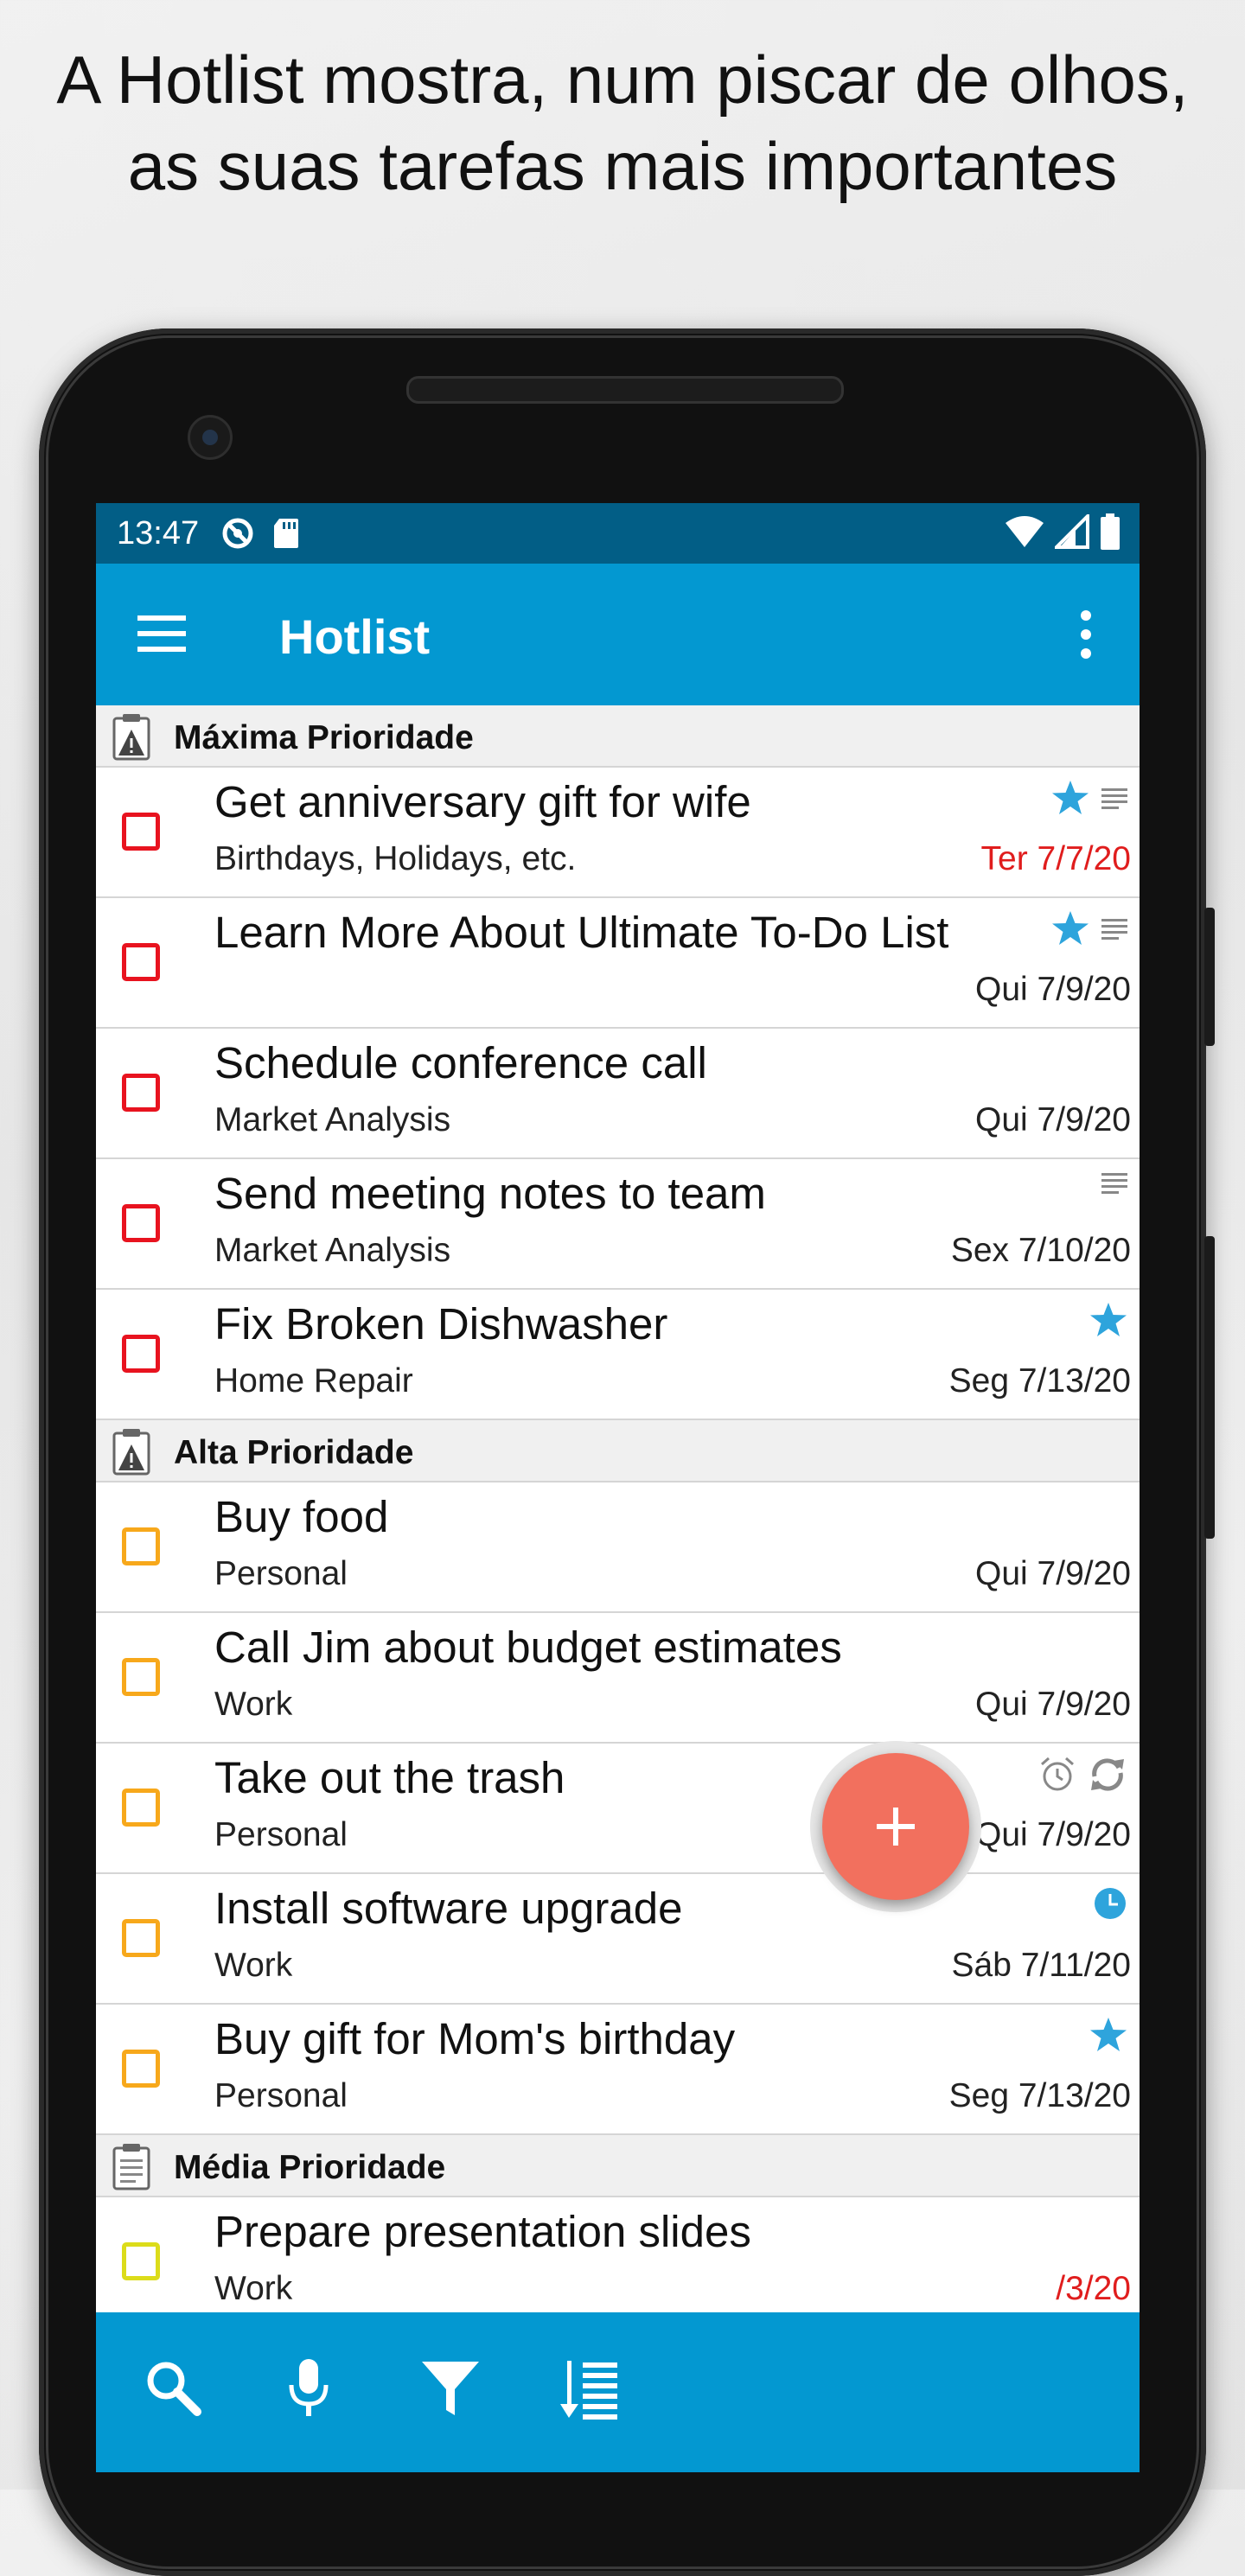 The image size is (1245, 2576). Describe the element at coordinates (1055, 858) in the screenshot. I see `task-due-date: Ter 7/7/20` at that location.